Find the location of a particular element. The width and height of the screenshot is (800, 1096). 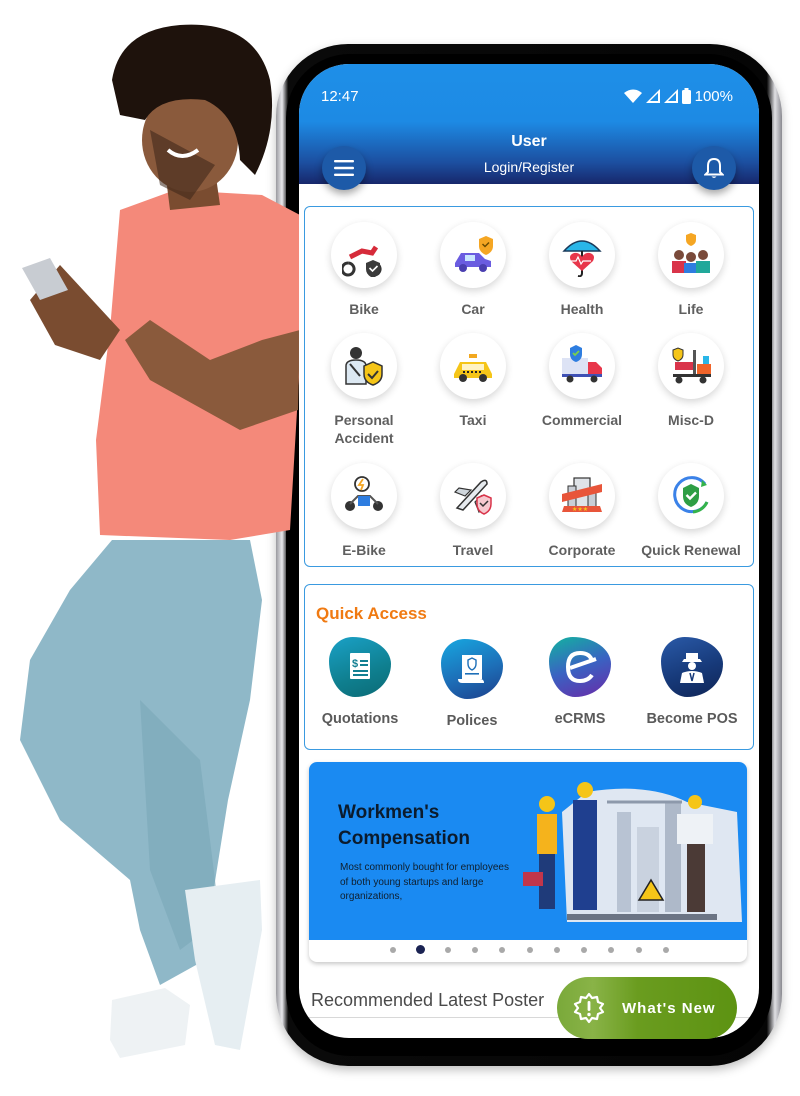

building-ribbon-icon: ★★★ is located at coordinates (582, 495).